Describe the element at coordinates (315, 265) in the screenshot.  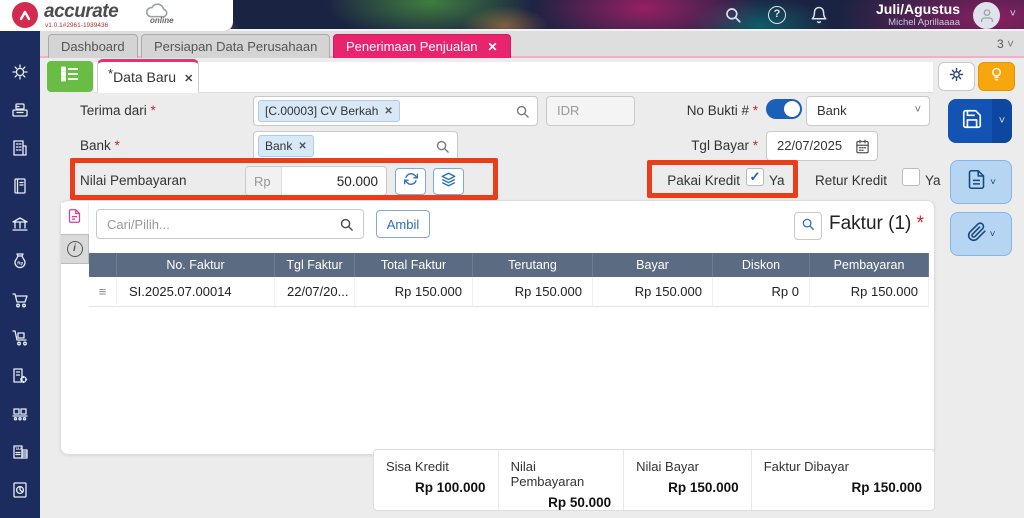
I see `col-tgl-faktur: Tgl Faktur` at that location.